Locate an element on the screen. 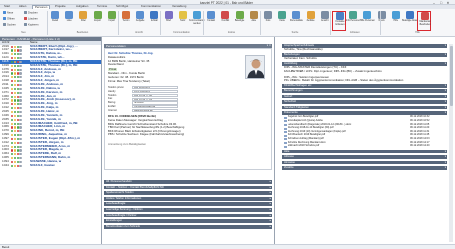  notes-extra: Anmerkung zum Betätigtseiten is located at coordinates (127, 144).